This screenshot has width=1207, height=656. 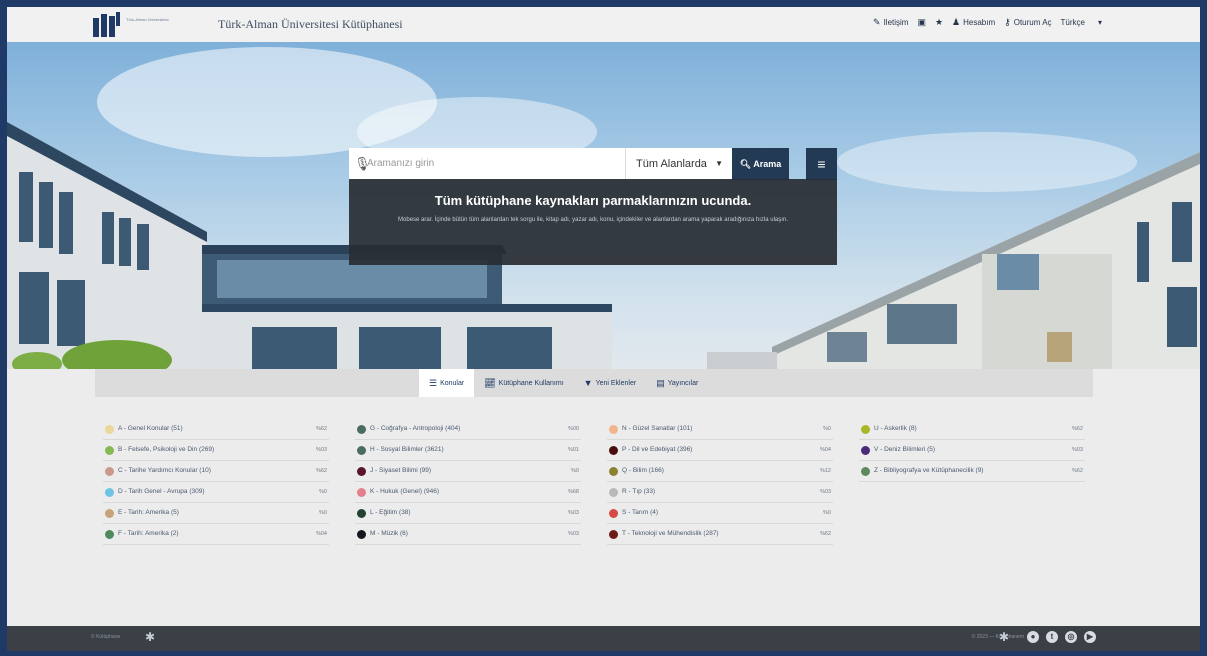 I want to click on search-input: Aramanızı girin, so click(x=400, y=163).